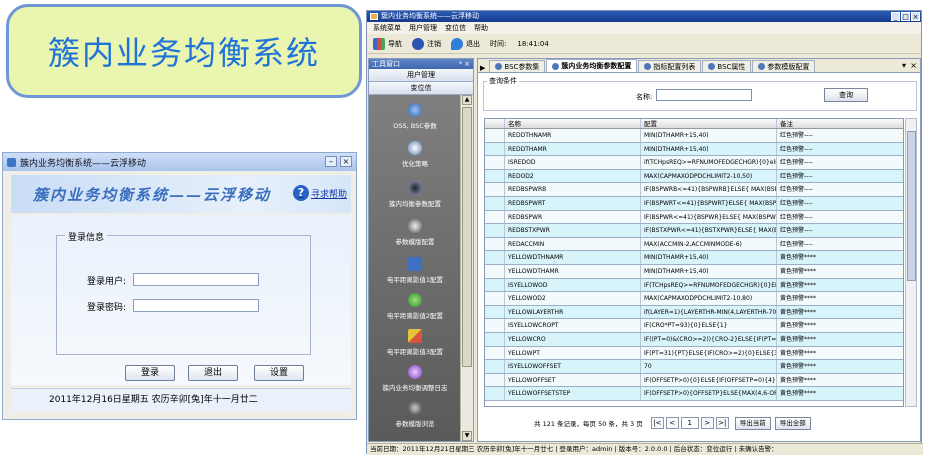 This screenshot has width=925, height=455. I want to click on sidebar-item-log: 簇内业务均衡调整日志, so click(415, 378).